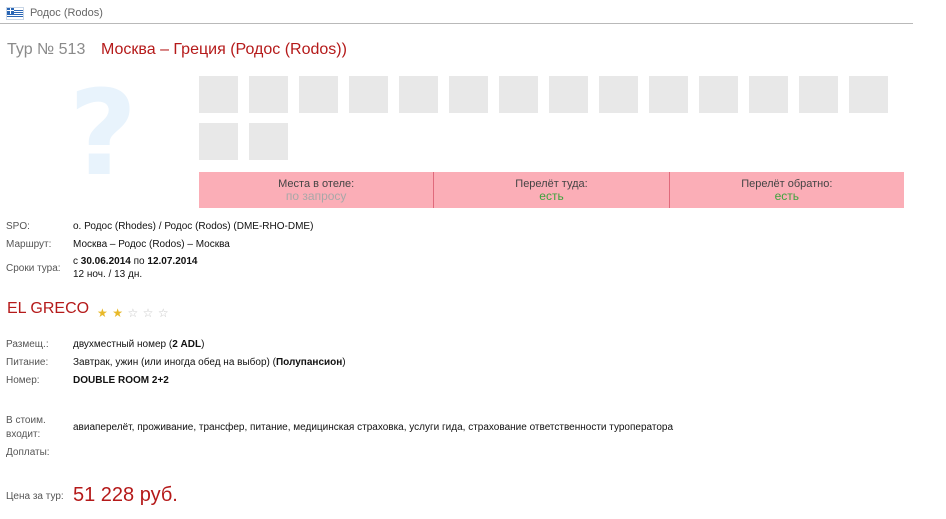 The width and height of the screenshot is (946, 519). I want to click on tour-route-title: Москва – Греция (Родос (Rodos)), so click(224, 49).